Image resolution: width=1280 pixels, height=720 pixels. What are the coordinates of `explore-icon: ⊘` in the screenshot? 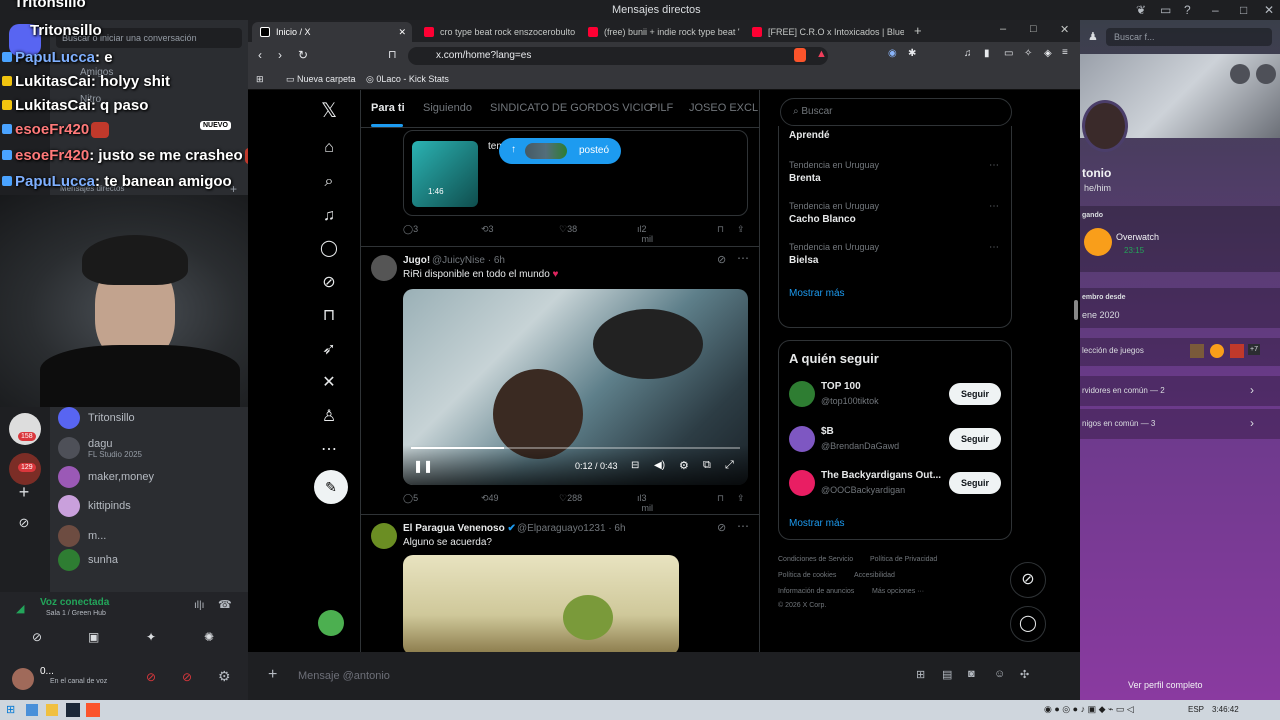 It's located at (24, 524).